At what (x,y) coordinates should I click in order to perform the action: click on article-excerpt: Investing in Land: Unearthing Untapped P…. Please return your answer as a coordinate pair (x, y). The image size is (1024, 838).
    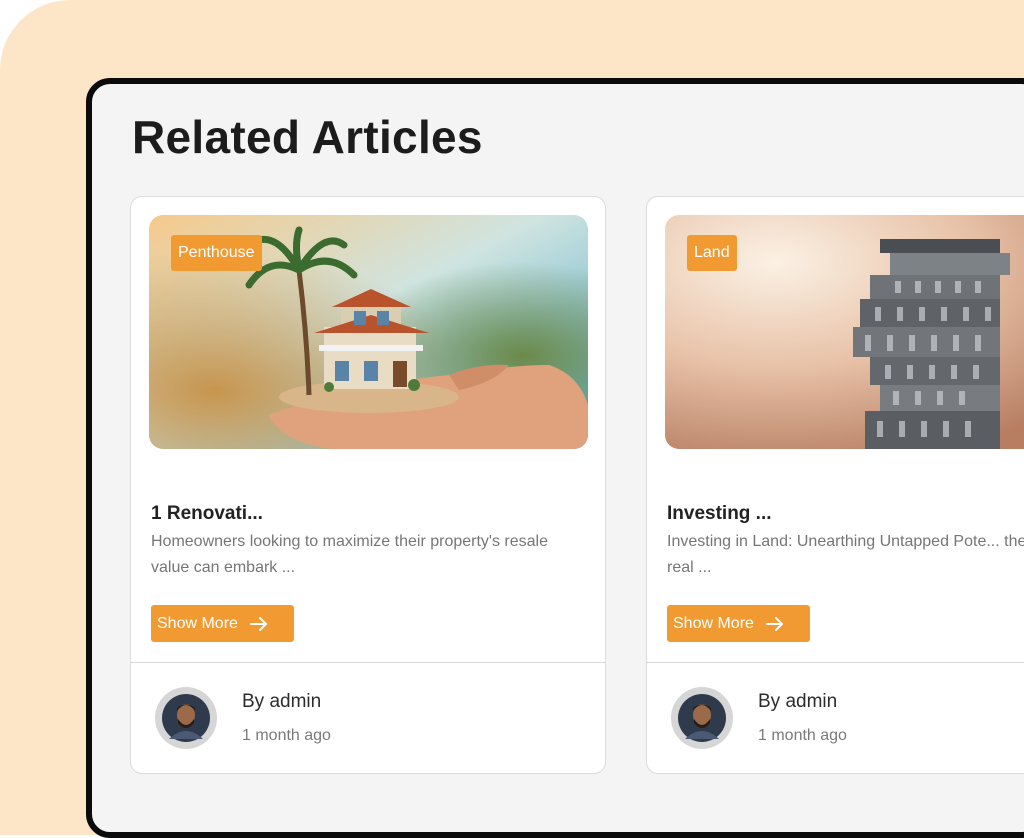
    Looking at the image, I should click on (845, 554).